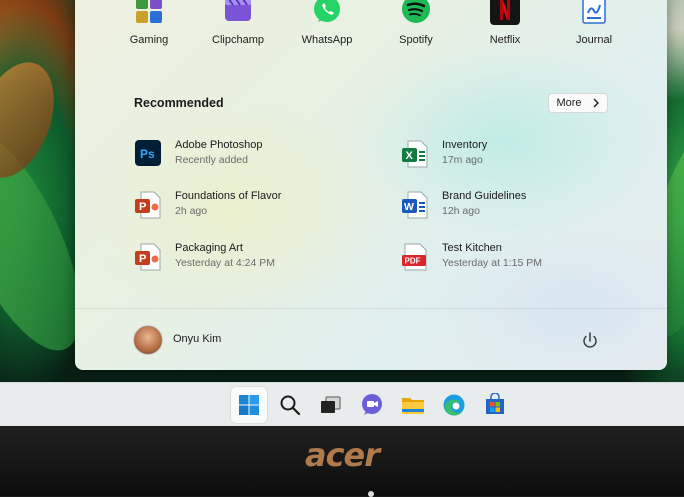 The height and width of the screenshot is (497, 684). I want to click on edge-icon, so click(454, 405).